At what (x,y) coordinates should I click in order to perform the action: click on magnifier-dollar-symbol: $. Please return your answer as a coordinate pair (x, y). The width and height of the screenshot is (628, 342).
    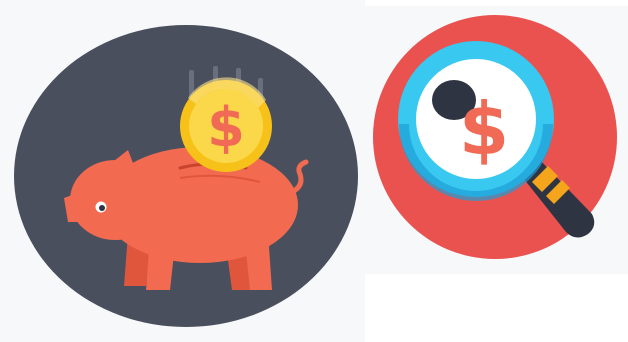
    Looking at the image, I should click on (484, 129).